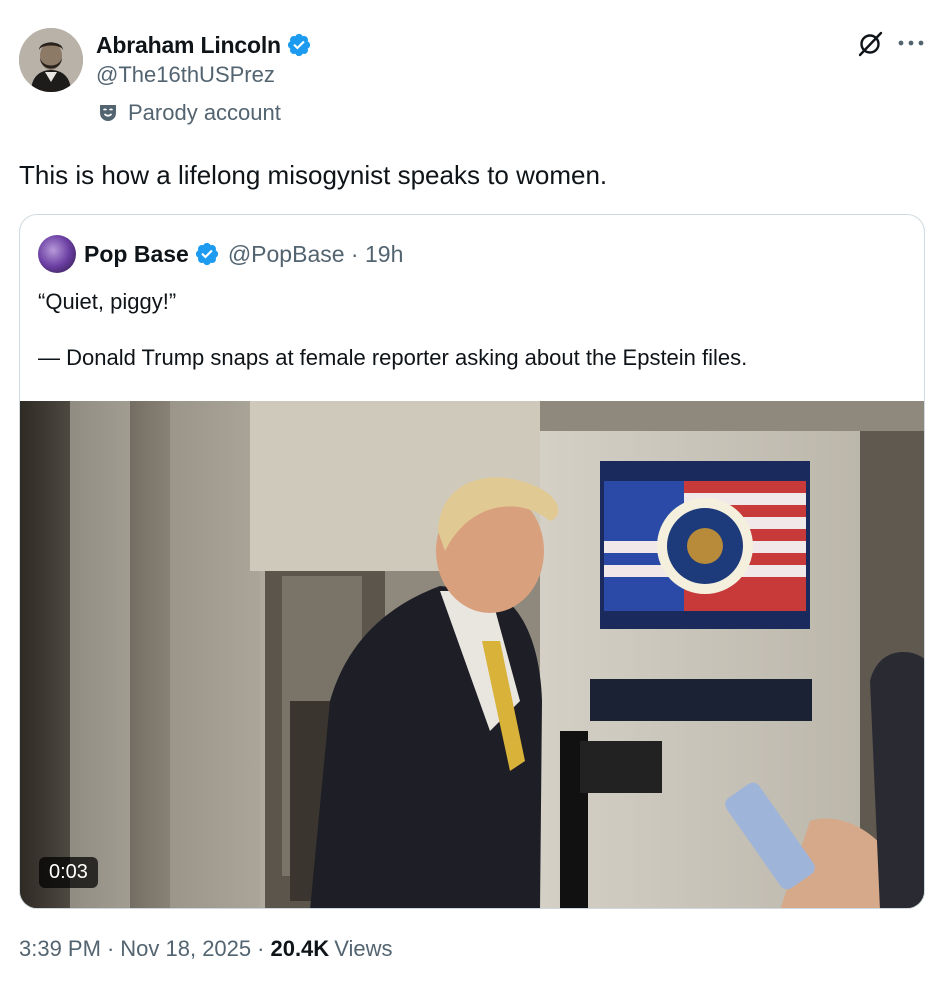 This screenshot has width=944, height=992. I want to click on tweet-time: 3:39 PM, so click(60, 949).